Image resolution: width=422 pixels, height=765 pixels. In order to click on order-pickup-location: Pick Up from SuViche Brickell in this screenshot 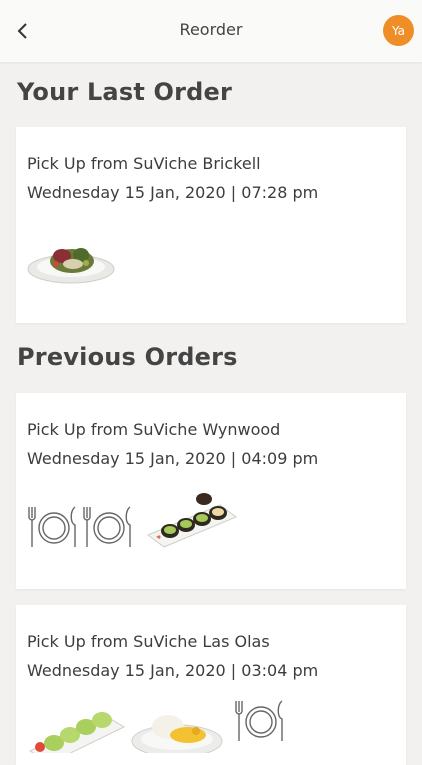, I will do `click(144, 163)`.